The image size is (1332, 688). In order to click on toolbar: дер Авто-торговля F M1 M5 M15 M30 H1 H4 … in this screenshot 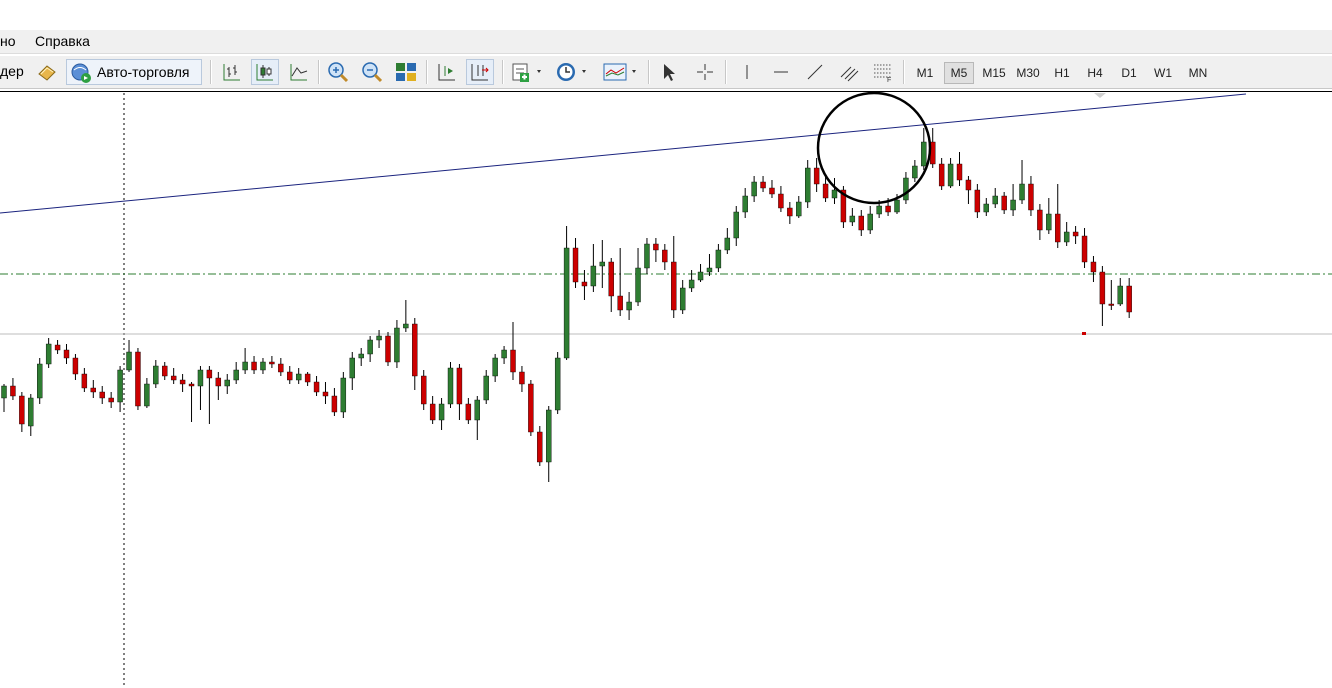, I will do `click(666, 72)`.